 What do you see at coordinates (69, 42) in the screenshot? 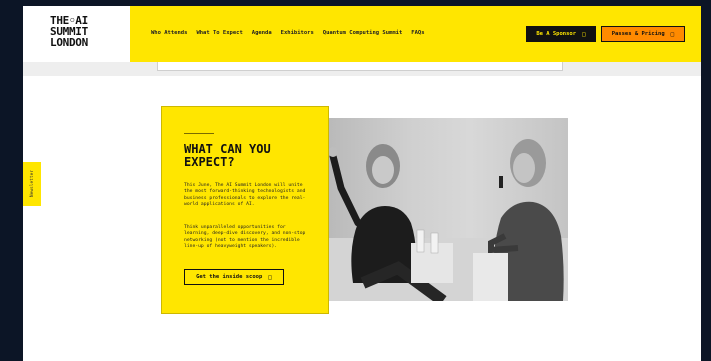
I see `logo-line-3: LONDON` at bounding box center [69, 42].